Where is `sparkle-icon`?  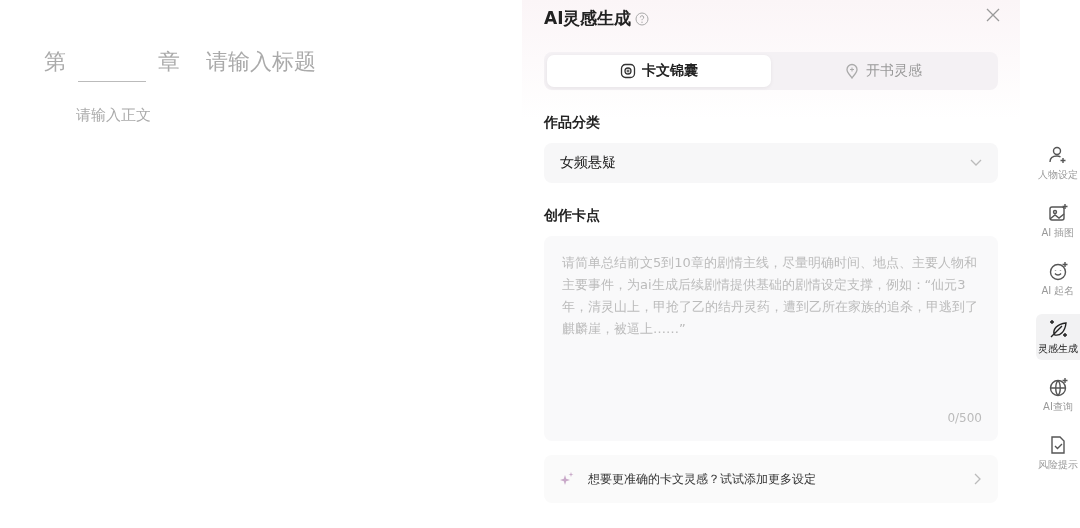
sparkle-icon is located at coordinates (567, 478).